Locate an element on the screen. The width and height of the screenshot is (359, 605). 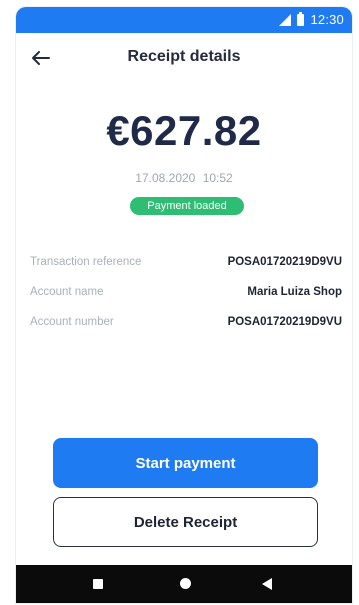
recents-icon is located at coordinates (98, 584).